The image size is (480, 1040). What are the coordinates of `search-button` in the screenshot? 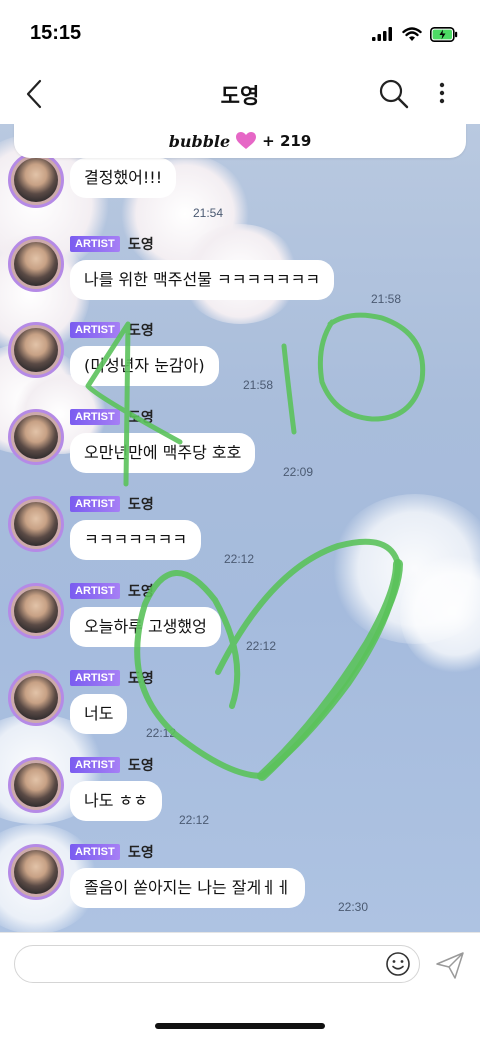 It's located at (394, 94).